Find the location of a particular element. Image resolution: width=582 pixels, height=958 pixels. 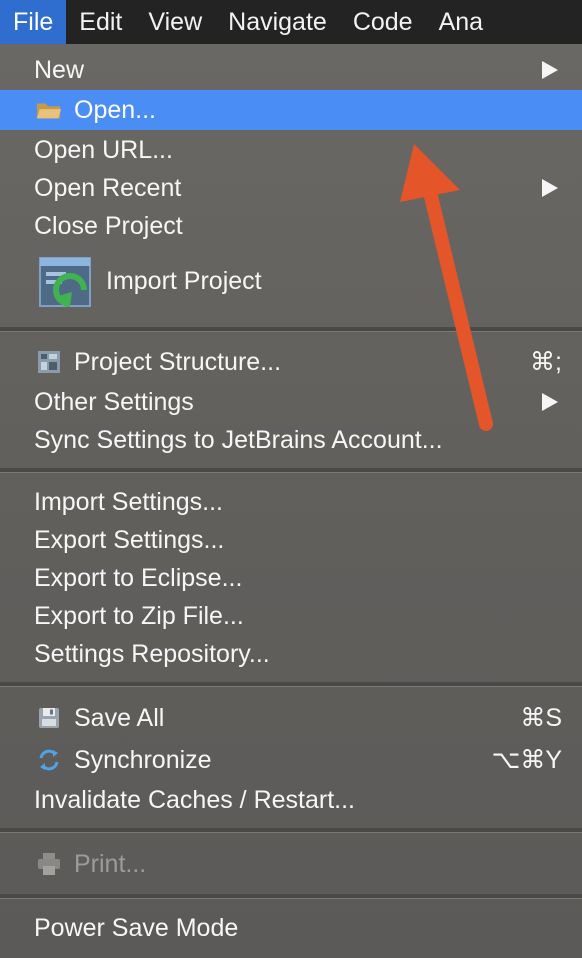

folder-icon is located at coordinates (49, 110).